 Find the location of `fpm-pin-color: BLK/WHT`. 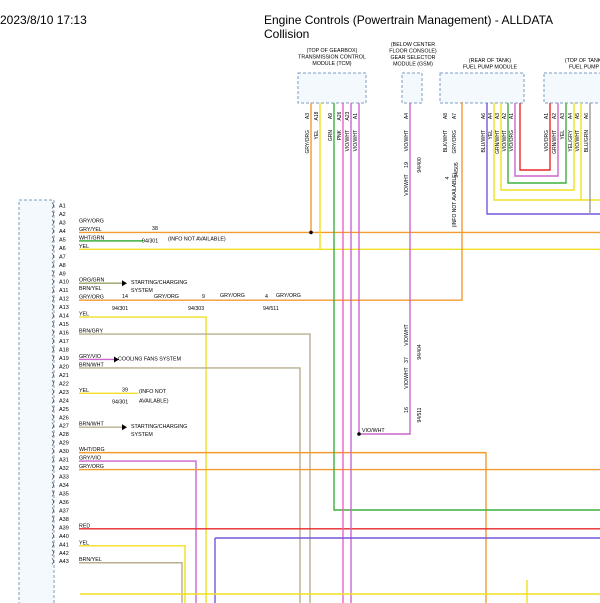

fpm-pin-color: BLK/WHT is located at coordinates (446, 141).